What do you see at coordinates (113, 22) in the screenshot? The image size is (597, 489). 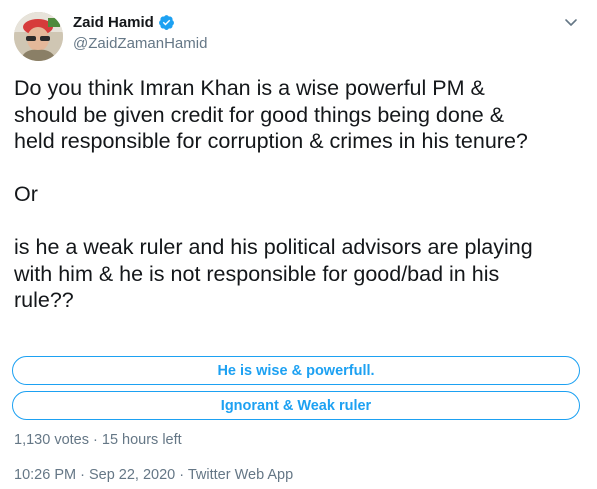 I see `author-name: Zaid Hamid` at bounding box center [113, 22].